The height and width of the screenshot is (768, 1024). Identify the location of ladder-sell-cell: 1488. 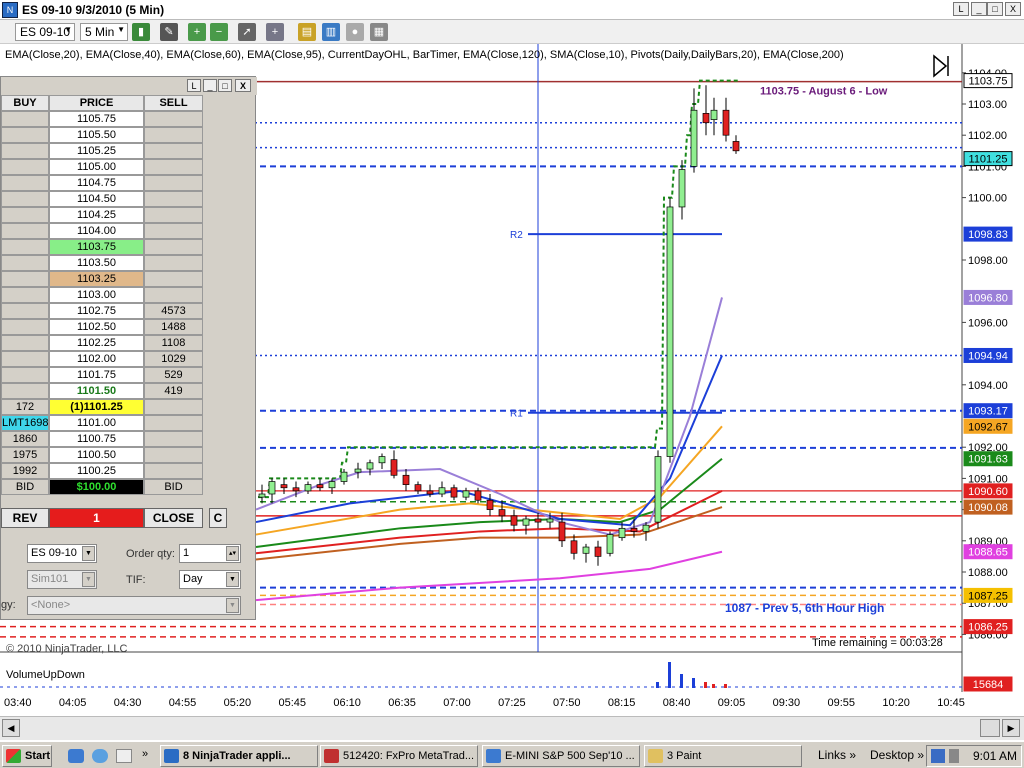
(173, 327).